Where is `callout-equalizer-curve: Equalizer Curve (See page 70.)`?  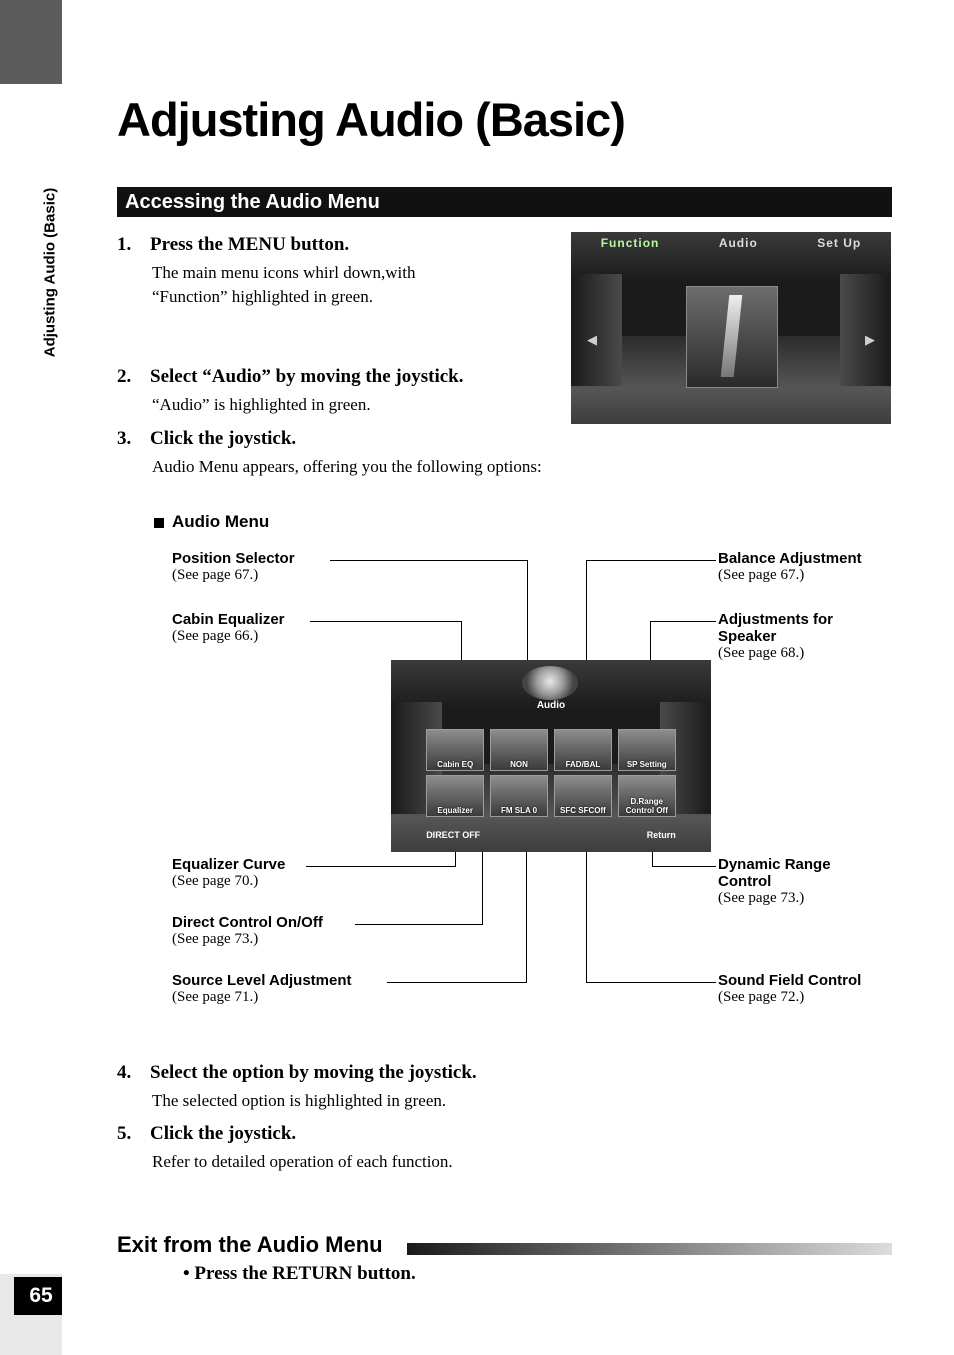
callout-equalizer-curve: Equalizer Curve (See page 70.) is located at coordinates (228, 873).